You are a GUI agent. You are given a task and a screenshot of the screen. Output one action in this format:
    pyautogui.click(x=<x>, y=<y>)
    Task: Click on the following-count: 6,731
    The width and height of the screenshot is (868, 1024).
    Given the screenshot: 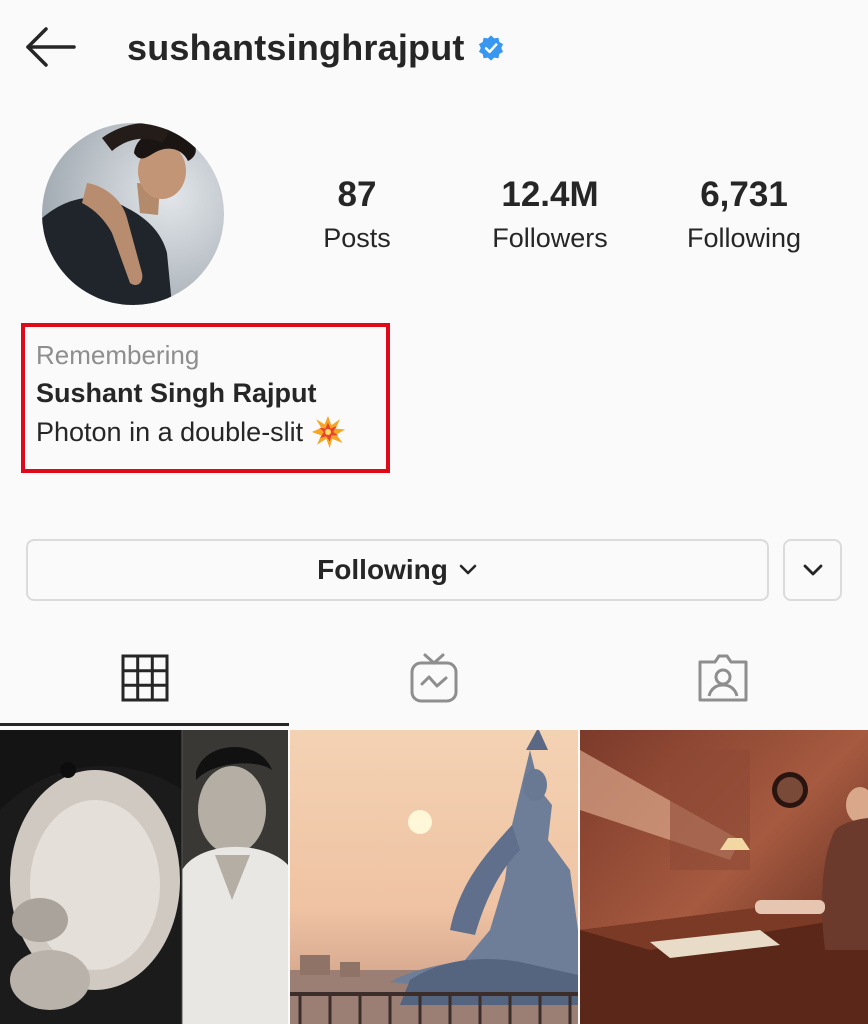 What is the action you would take?
    pyautogui.click(x=744, y=194)
    